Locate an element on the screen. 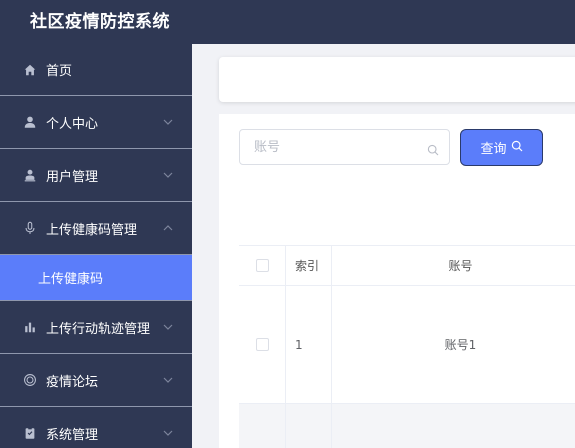  forum-icon is located at coordinates (30, 380).